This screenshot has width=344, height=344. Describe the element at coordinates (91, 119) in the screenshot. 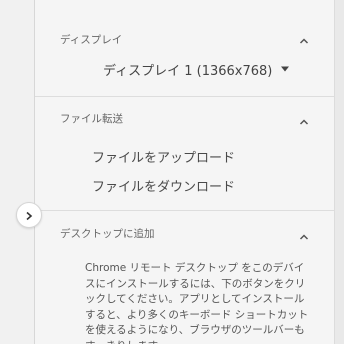

I see `file-transfer-section-title: ファイル転送` at that location.